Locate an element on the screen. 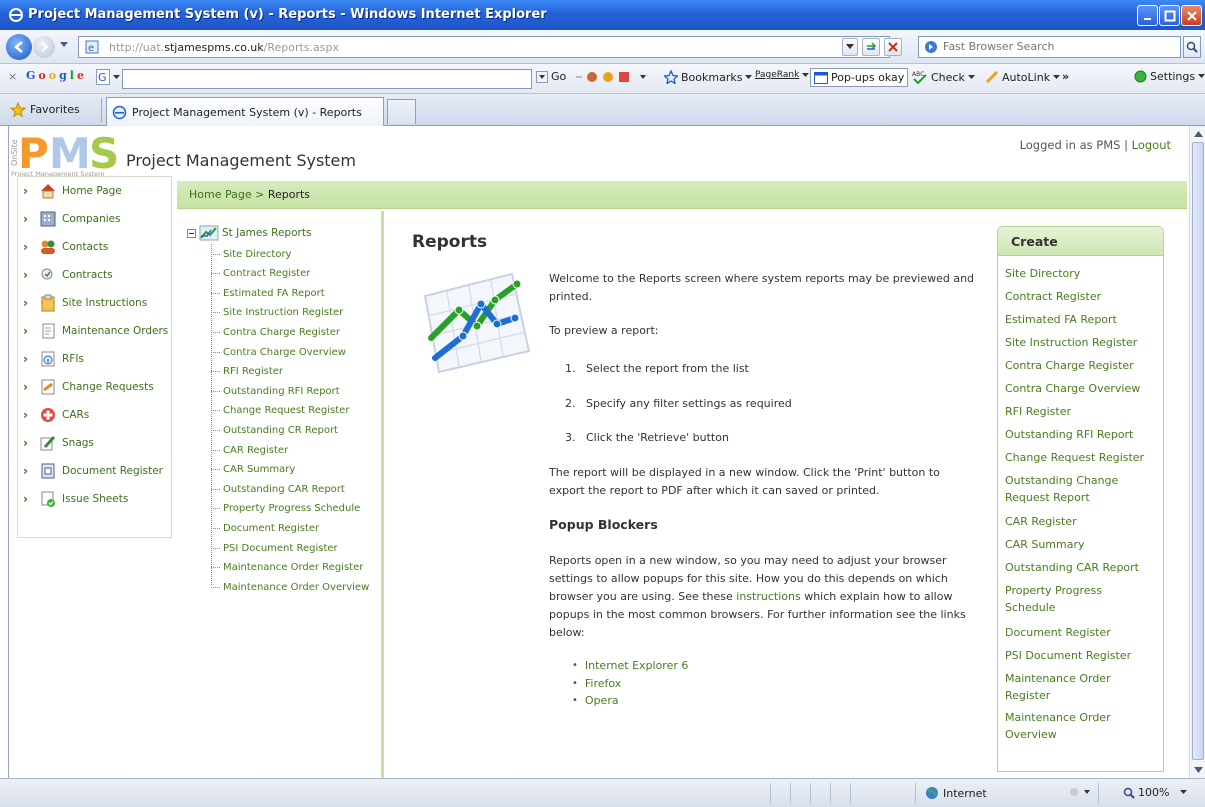  close-icon is located at coordinates (1191, 15).